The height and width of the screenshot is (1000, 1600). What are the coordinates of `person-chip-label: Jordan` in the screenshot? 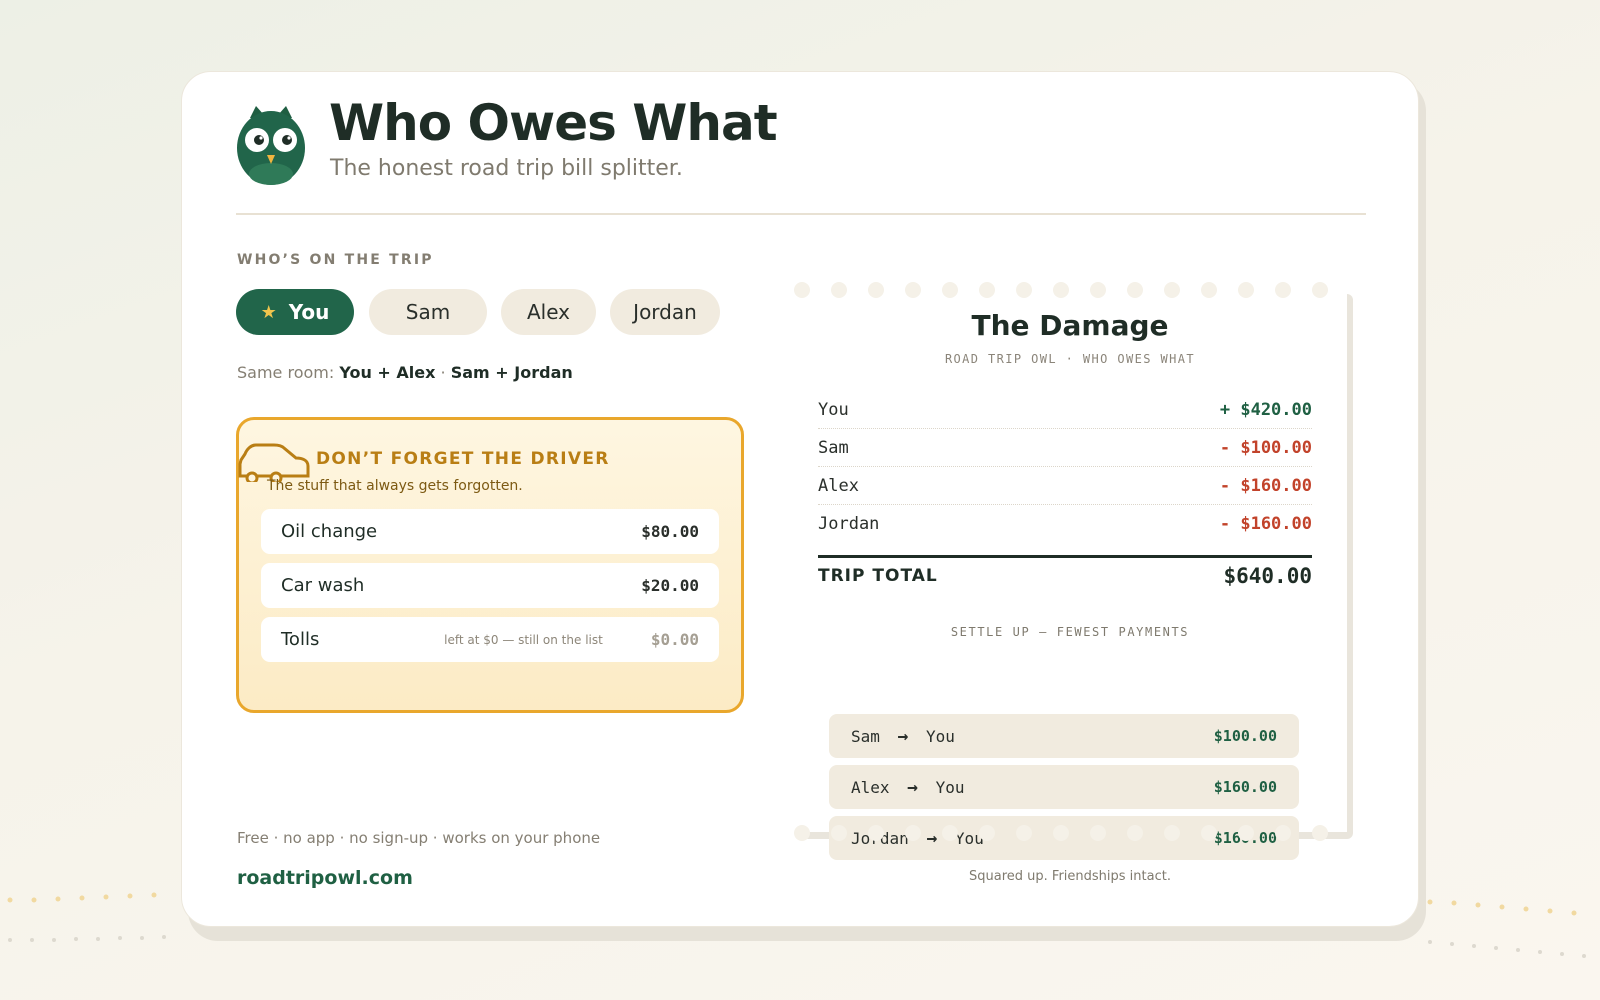 It's located at (665, 312).